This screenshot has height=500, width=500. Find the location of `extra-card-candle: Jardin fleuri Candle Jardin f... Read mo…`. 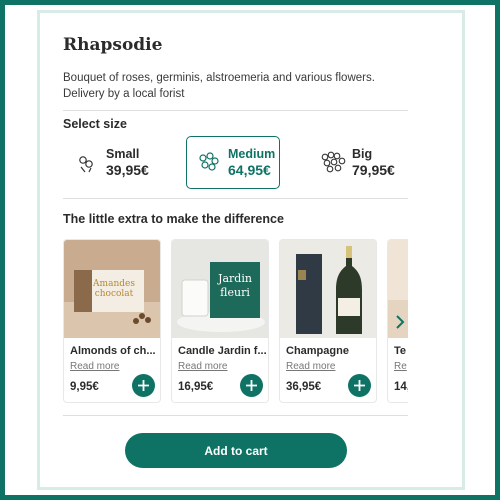

extra-card-candle: Jardin fleuri Candle Jardin f... Read mo… is located at coordinates (220, 321).